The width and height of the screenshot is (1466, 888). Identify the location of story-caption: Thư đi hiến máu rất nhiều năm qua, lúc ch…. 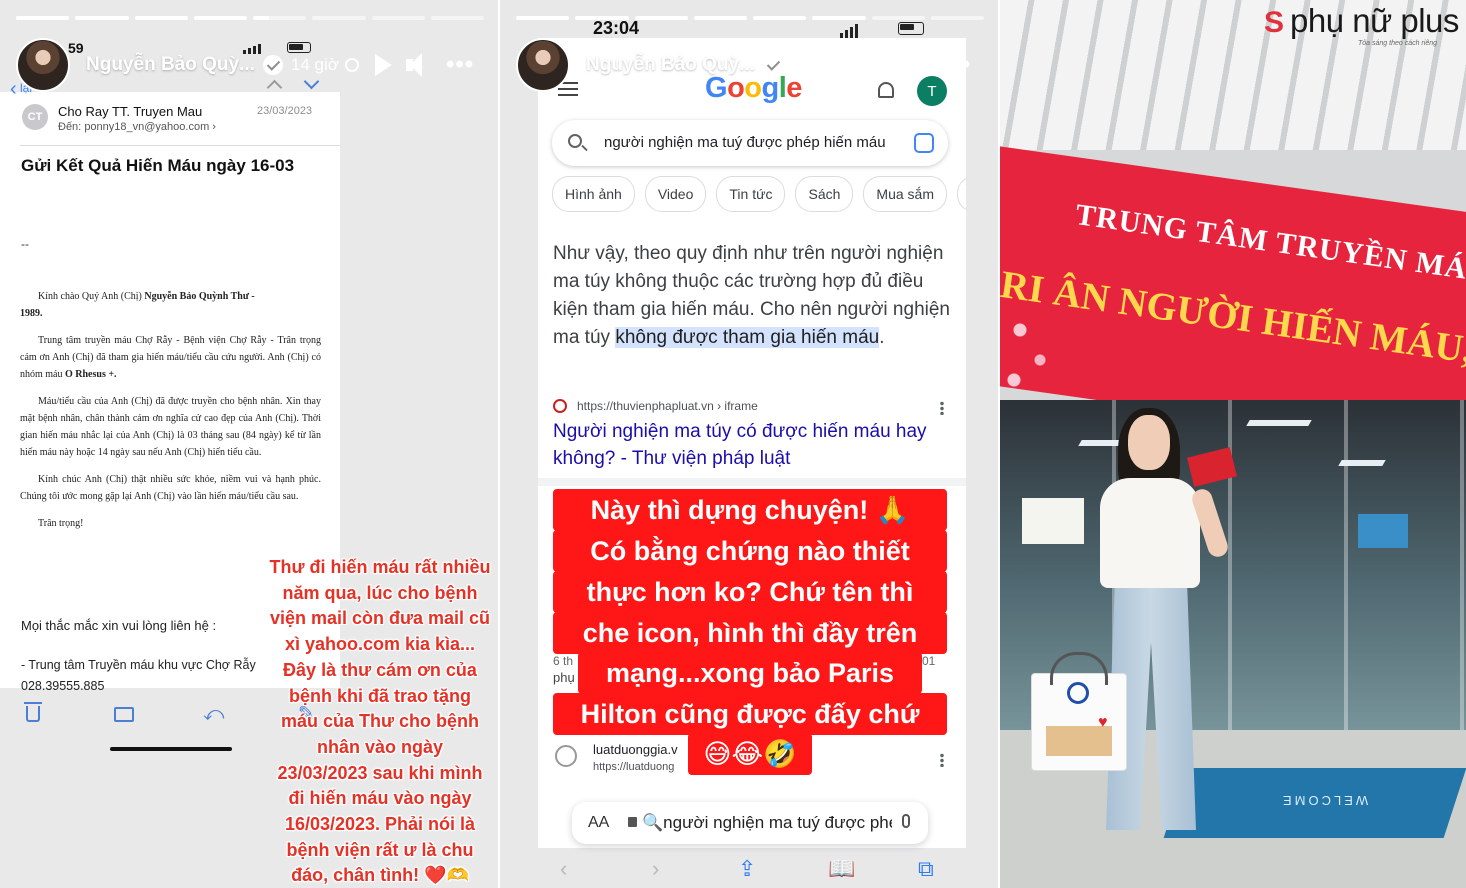
(378, 721).